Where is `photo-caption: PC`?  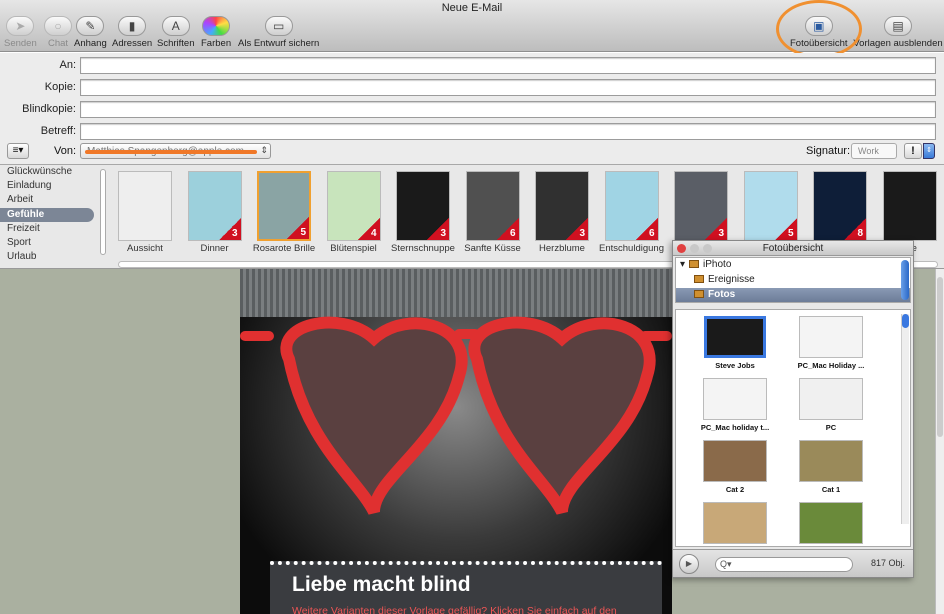
photo-caption: PC is located at coordinates (831, 427).